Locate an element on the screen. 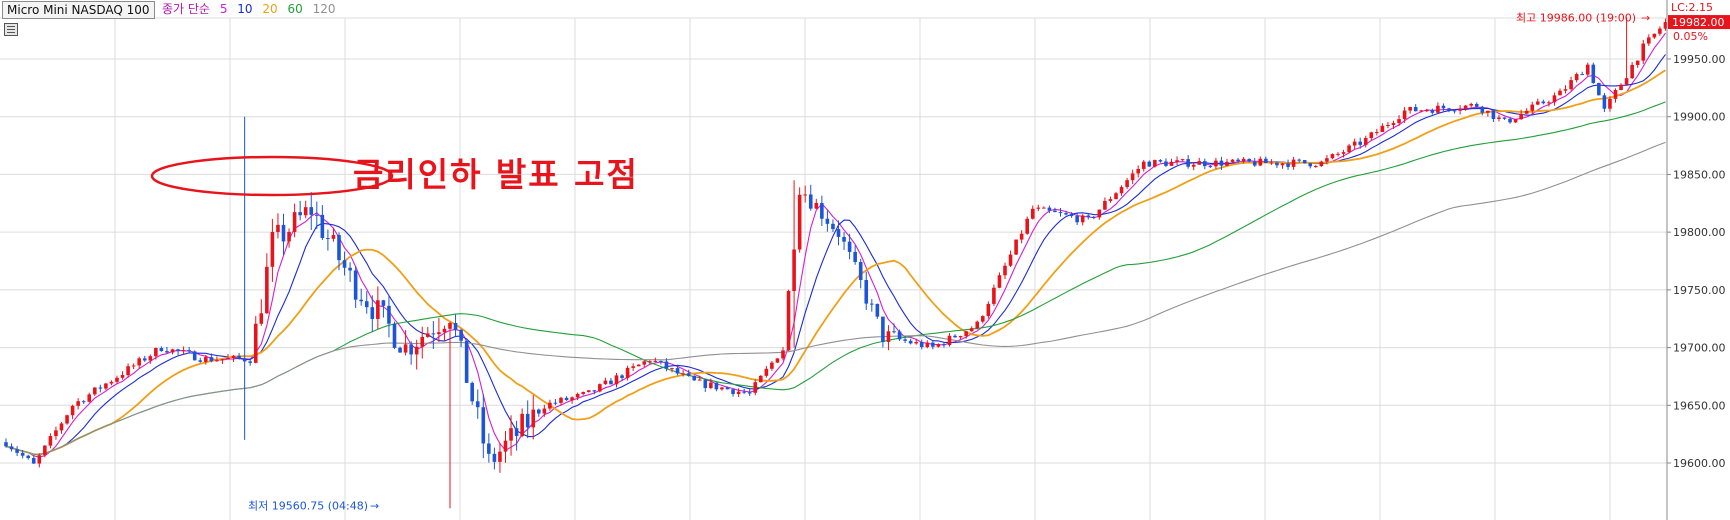 Image resolution: width=1730 pixels, height=520 pixels. axis-tick-label: 19750.00 is located at coordinates (1699, 290).